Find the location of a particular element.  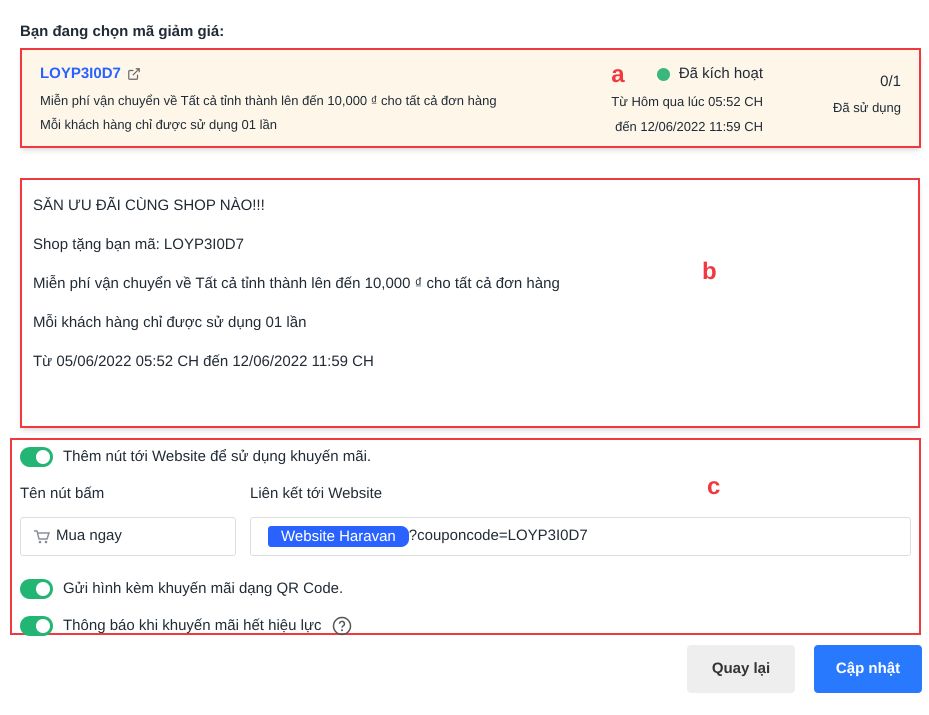

coupon-description: Miễn phí vận chuyển về Tất cả tỉnh thành lên đến 10,000 ₫ cho tất cả đơn hàng is located at coordinates (269, 101).